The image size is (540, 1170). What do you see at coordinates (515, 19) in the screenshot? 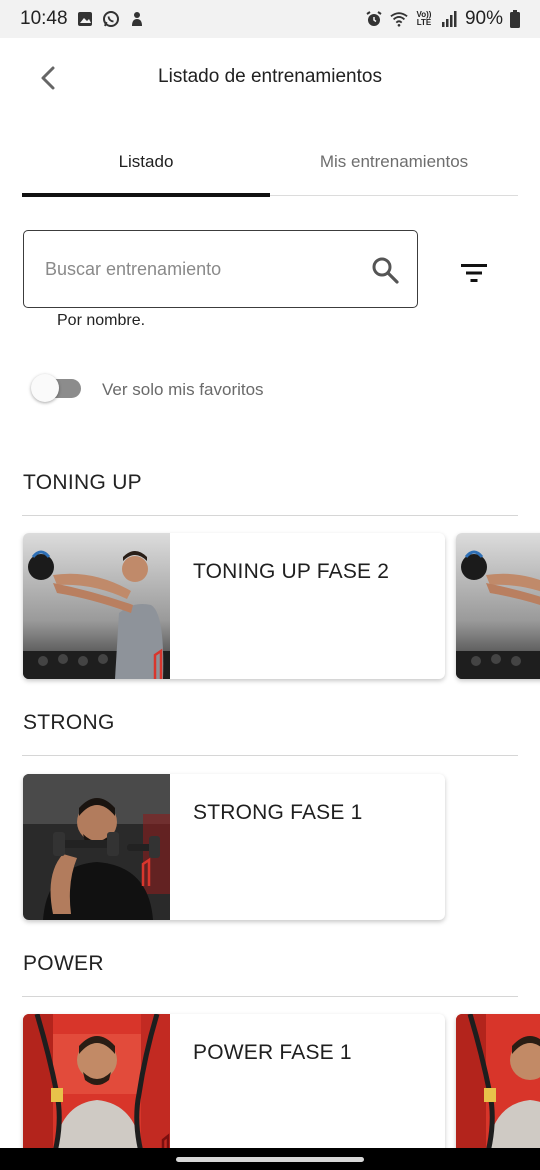
I see `battery-icon` at bounding box center [515, 19].